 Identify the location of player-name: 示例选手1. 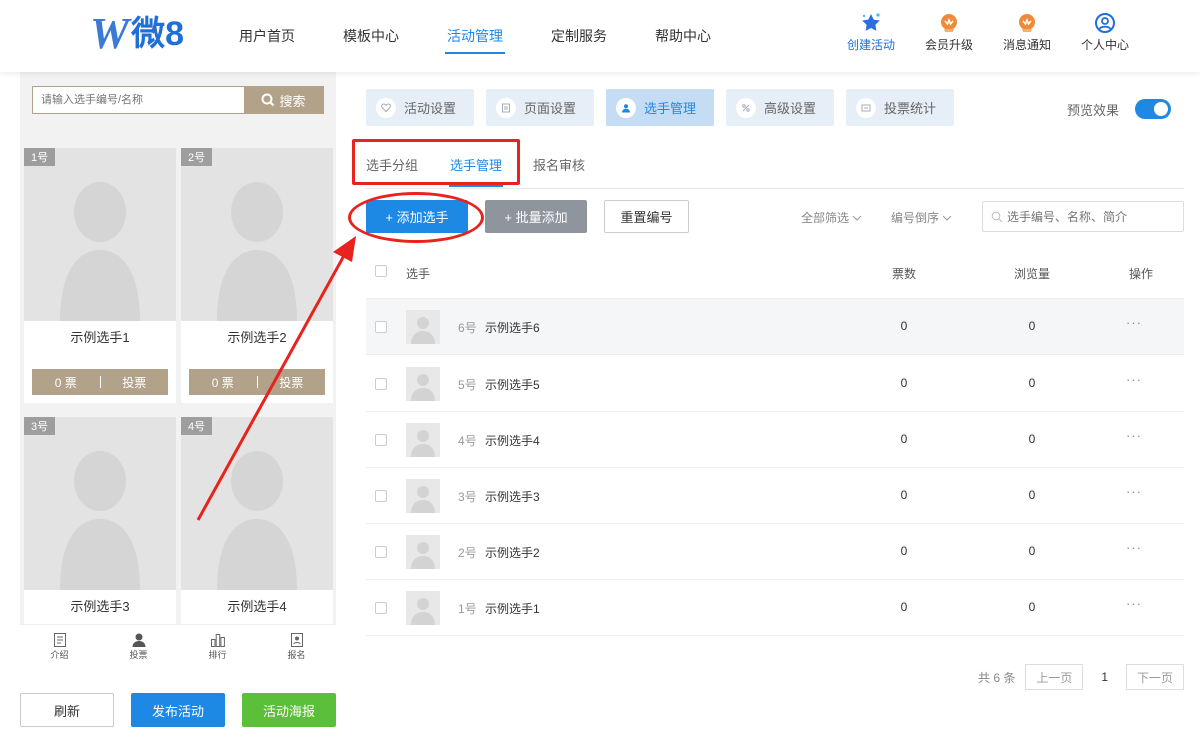
(100, 337).